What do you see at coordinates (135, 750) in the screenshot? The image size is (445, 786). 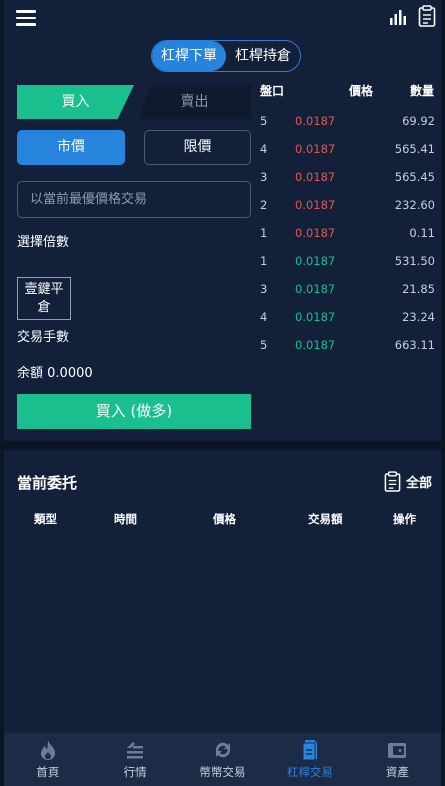 I see `market-icon` at bounding box center [135, 750].